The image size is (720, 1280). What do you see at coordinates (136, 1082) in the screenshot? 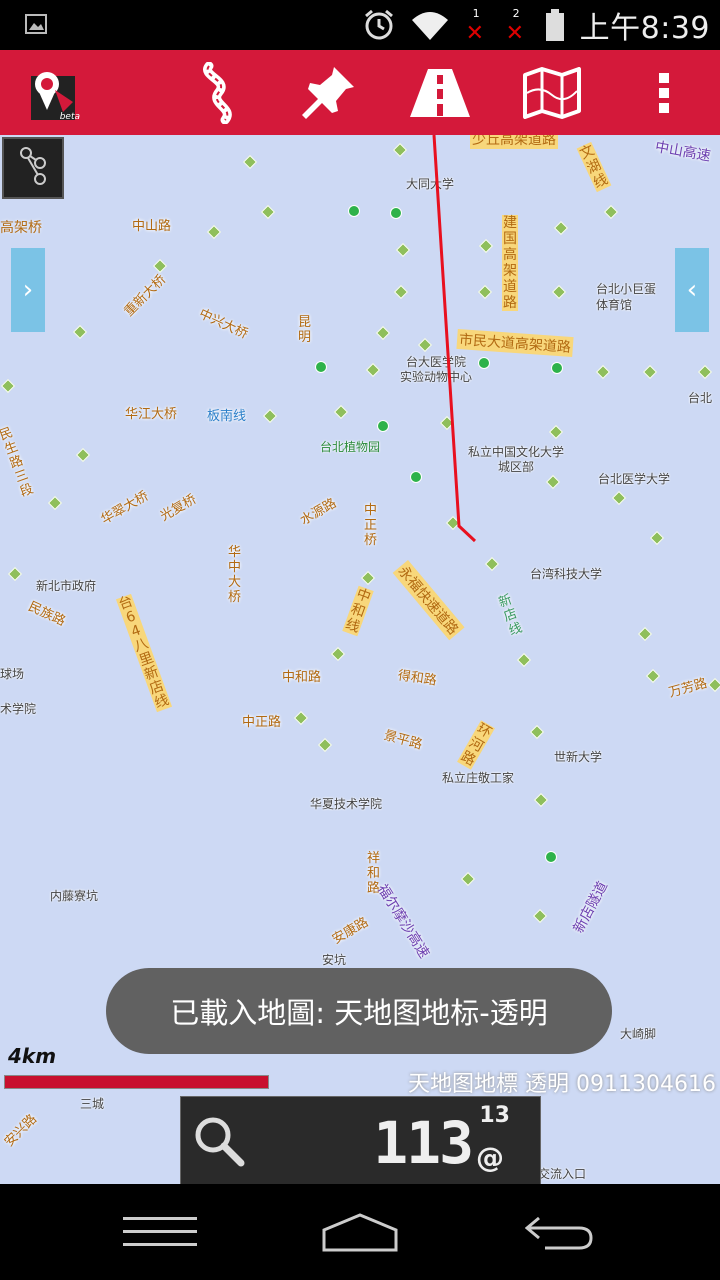
I see `scale-bar` at bounding box center [136, 1082].